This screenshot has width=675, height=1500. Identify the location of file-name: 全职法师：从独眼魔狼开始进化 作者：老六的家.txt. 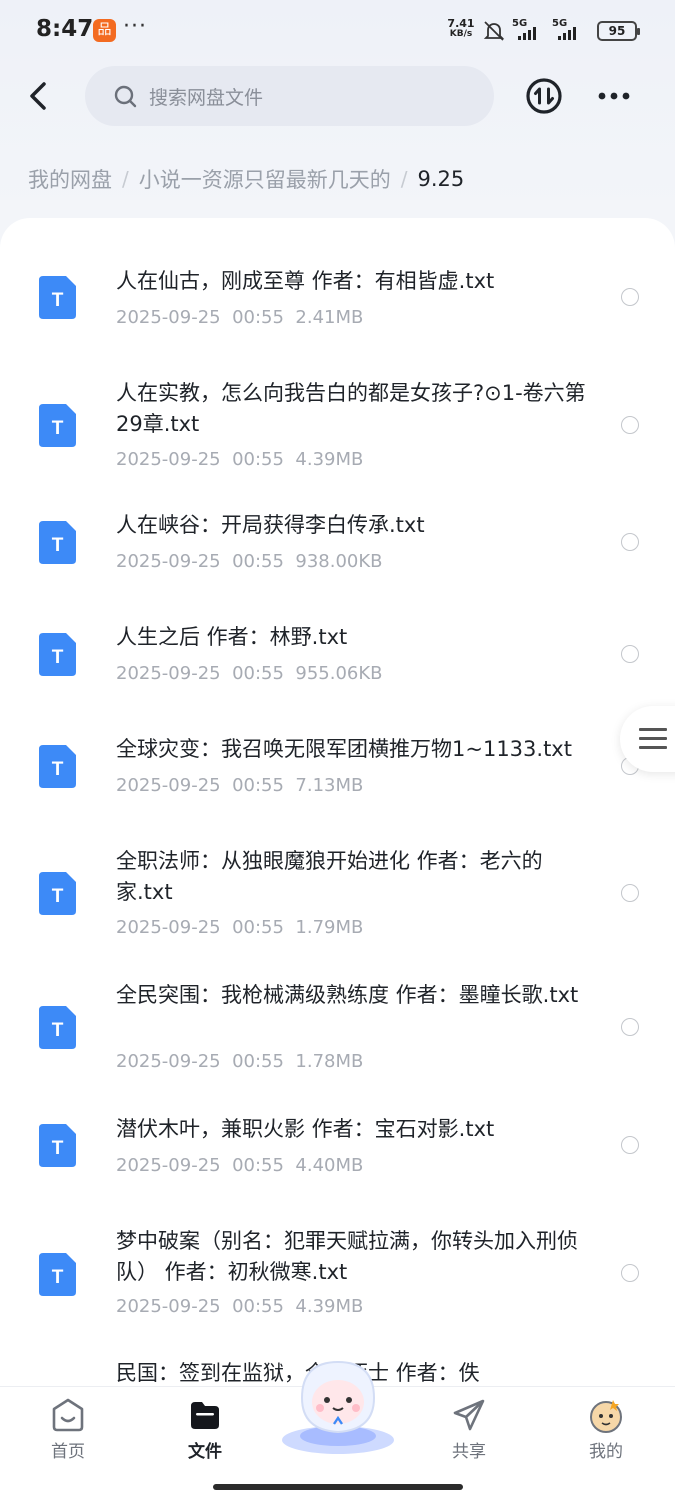
(329, 876).